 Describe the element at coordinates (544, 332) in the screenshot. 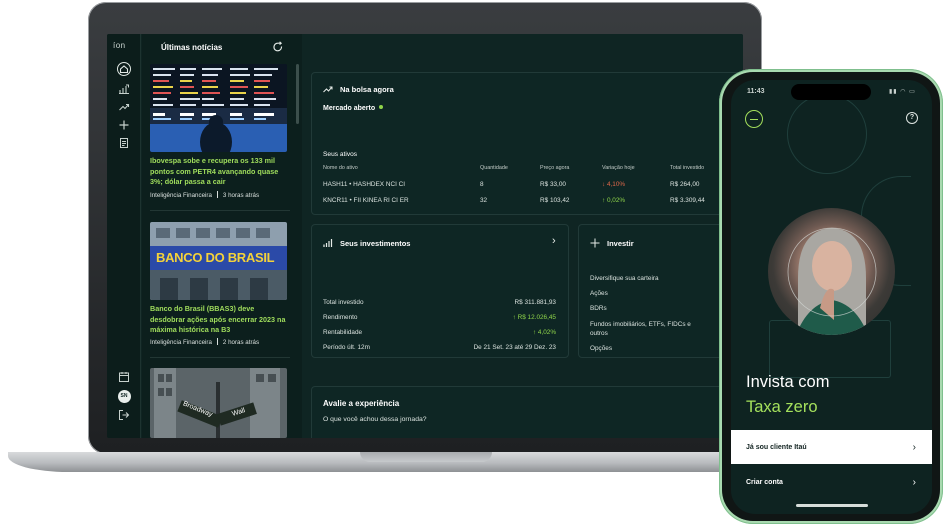

I see `investment-value: ↑ 4,02%` at that location.